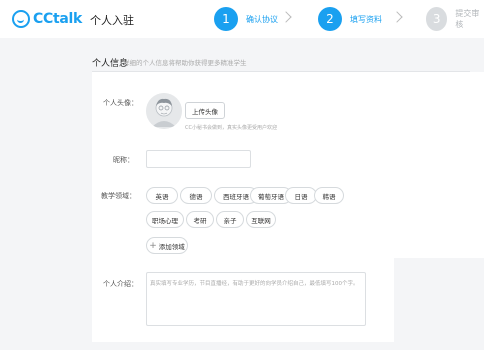 This screenshot has width=484, height=350. What do you see at coordinates (437, 19) in the screenshot?
I see `step-number: 3` at bounding box center [437, 19].